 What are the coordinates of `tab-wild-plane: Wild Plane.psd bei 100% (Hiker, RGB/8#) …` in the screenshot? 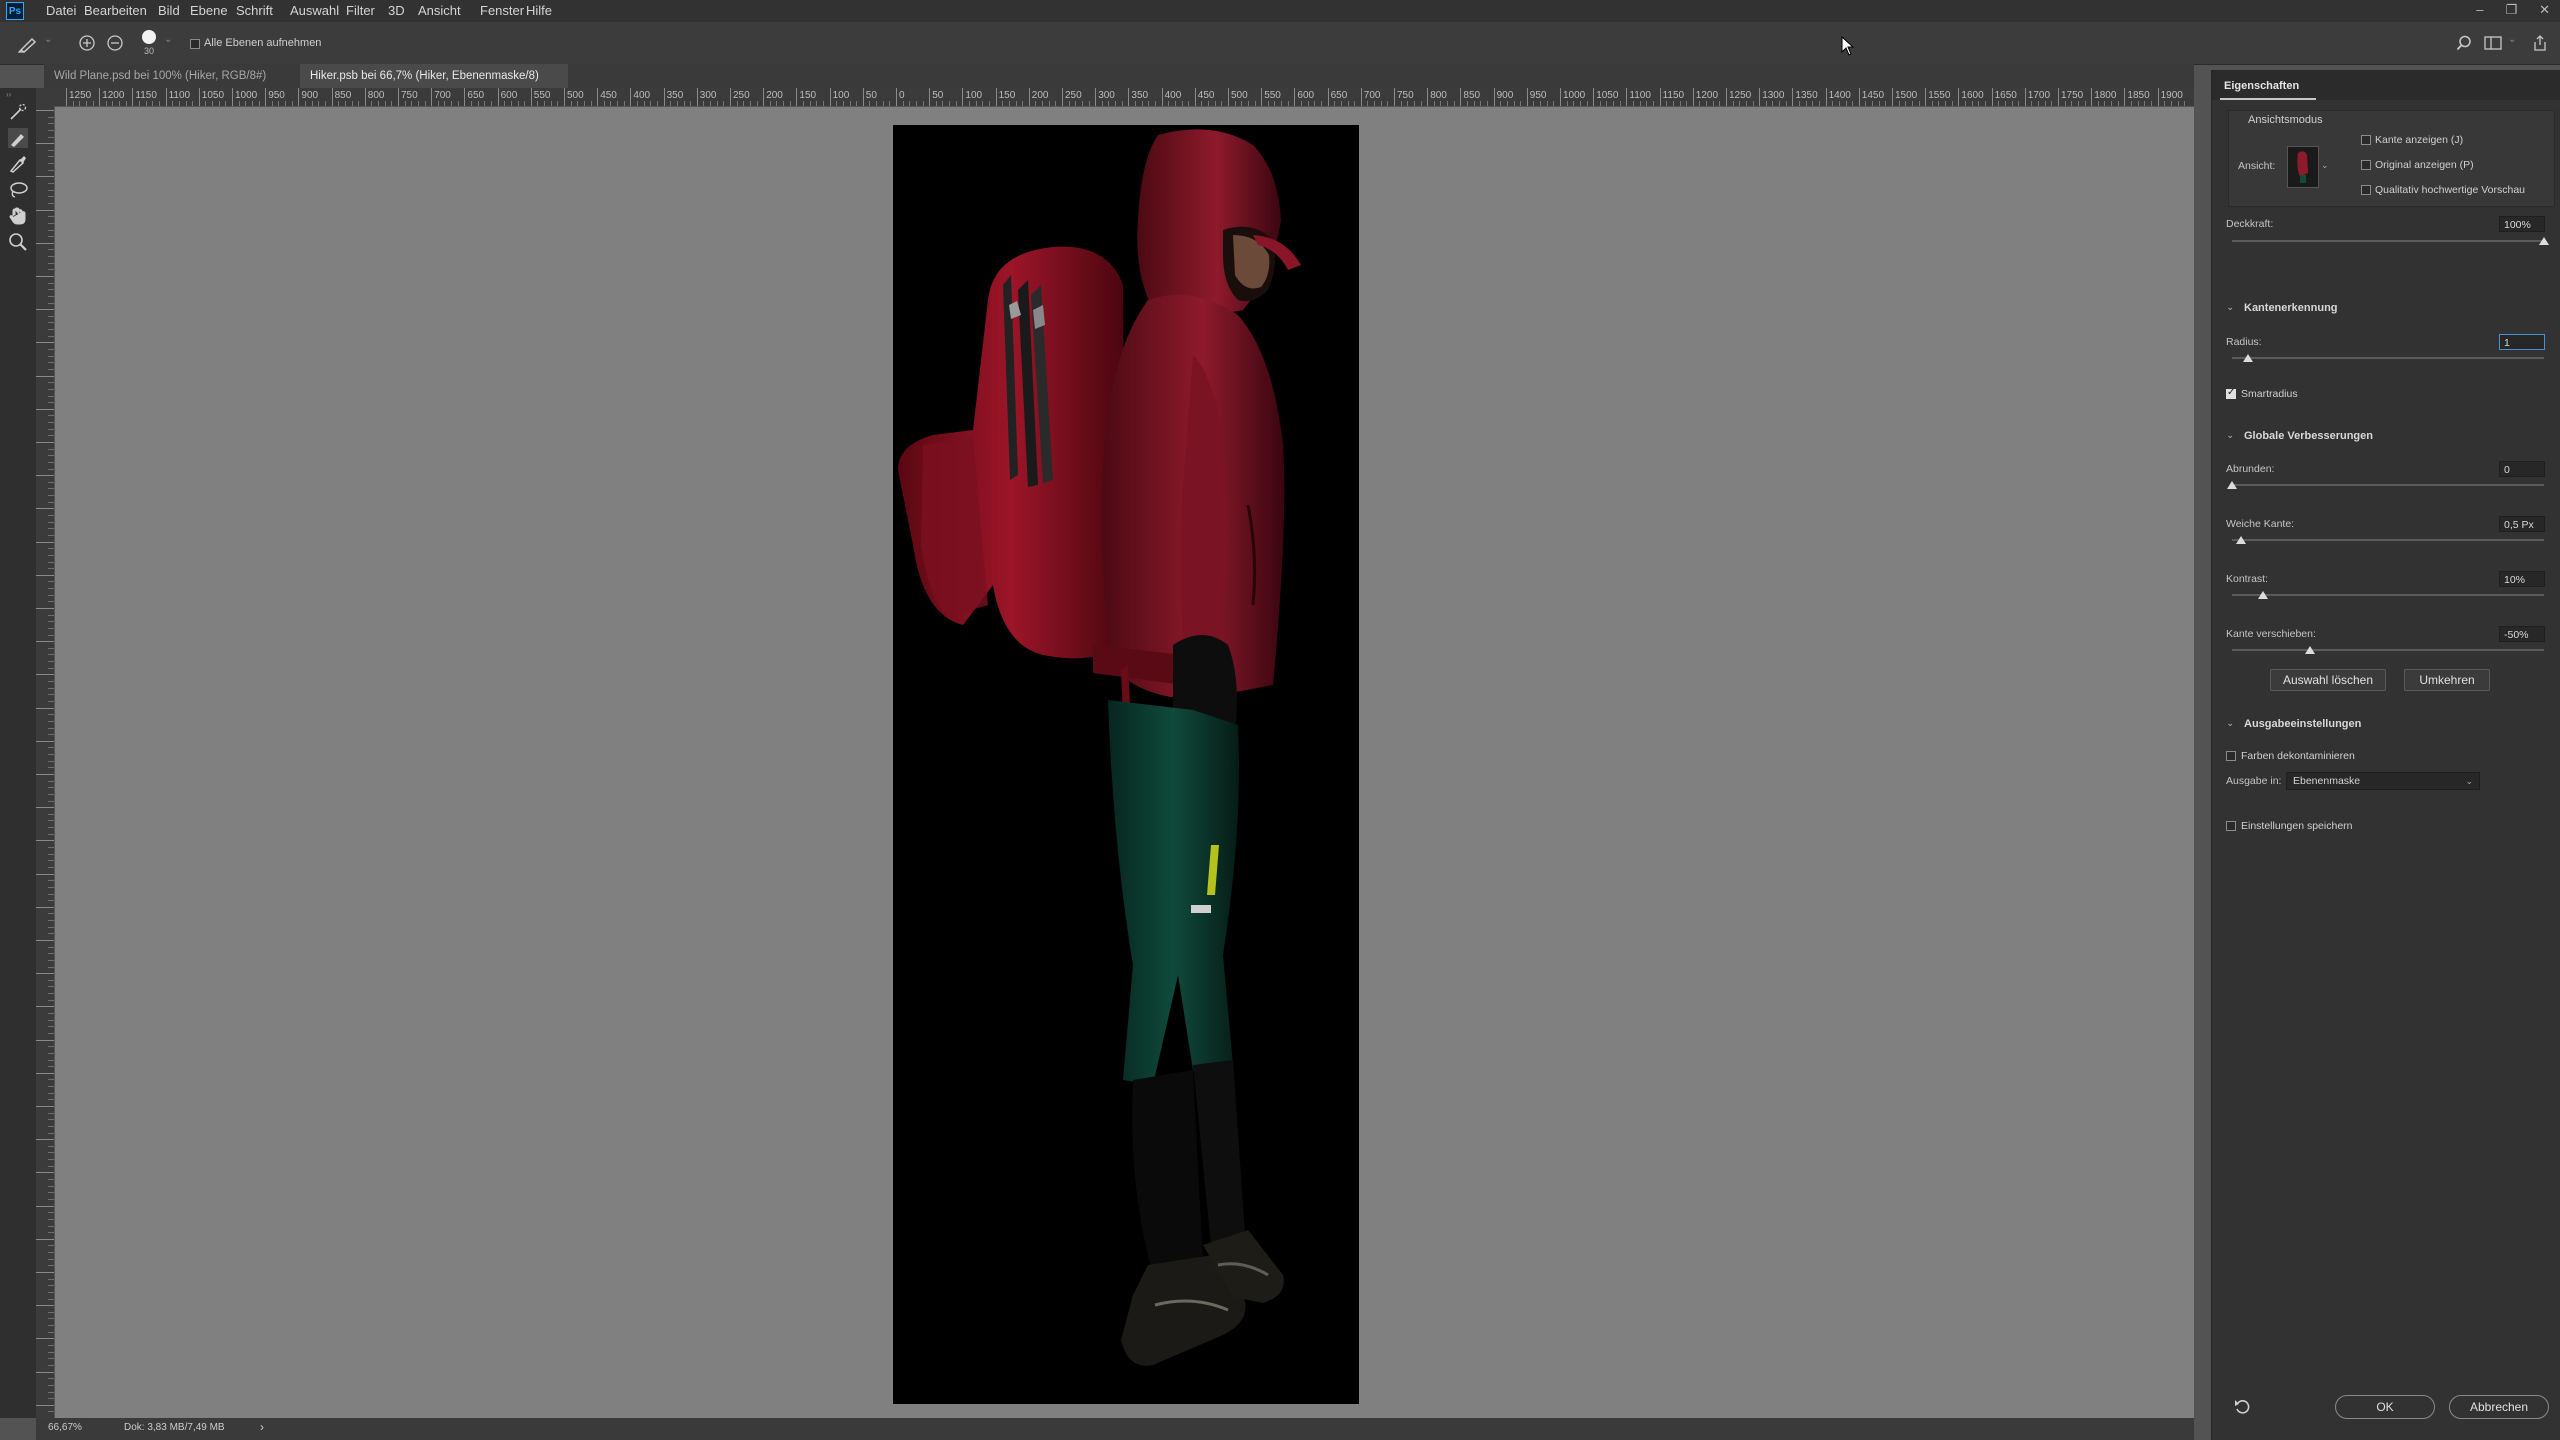 It's located at (169, 85).